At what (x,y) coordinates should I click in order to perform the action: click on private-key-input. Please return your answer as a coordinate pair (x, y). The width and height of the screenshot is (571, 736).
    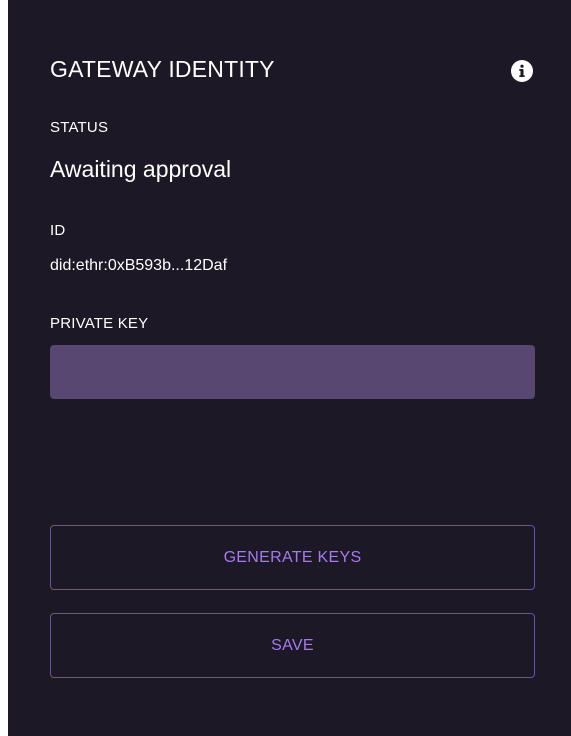
    Looking at the image, I should click on (292, 372).